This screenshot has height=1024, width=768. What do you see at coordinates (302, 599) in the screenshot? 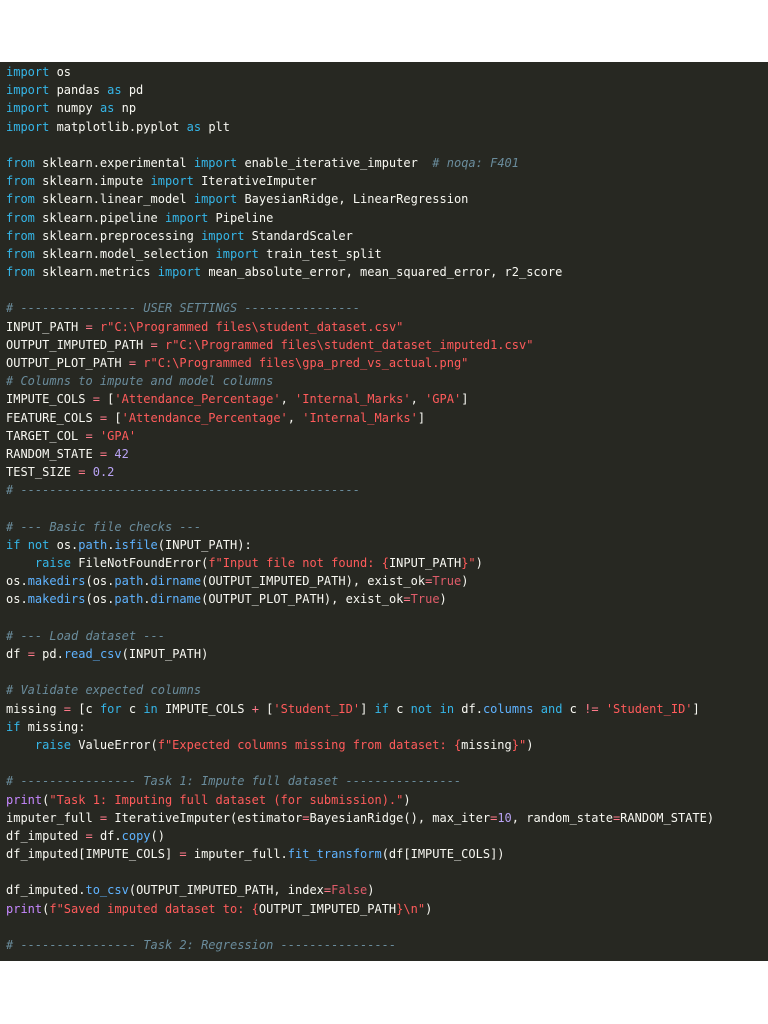
I see `code-token: (OUTPUT_PLOT_PATH), exist_ok` at bounding box center [302, 599].